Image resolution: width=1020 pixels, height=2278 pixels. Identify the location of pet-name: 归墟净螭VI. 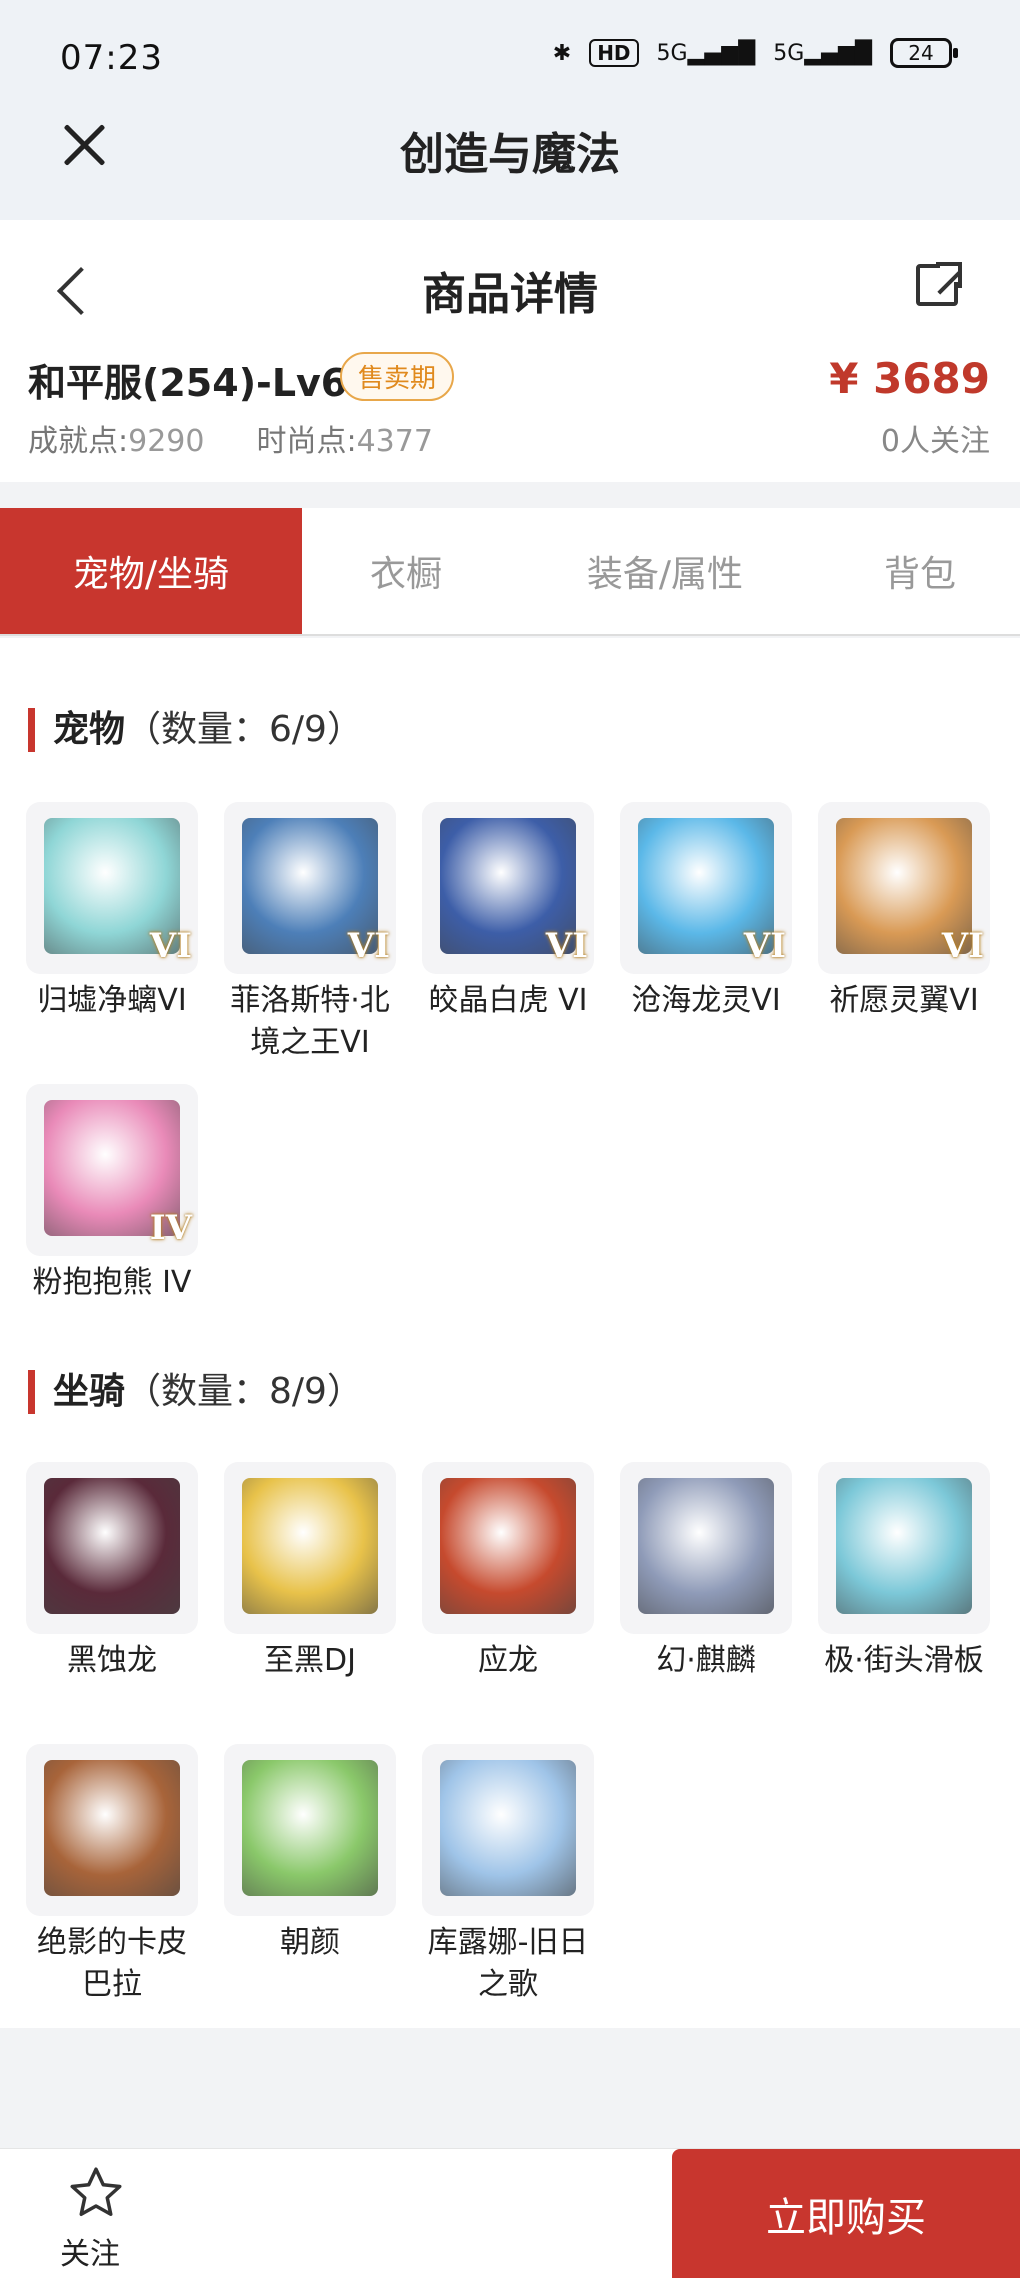
(112, 1000).